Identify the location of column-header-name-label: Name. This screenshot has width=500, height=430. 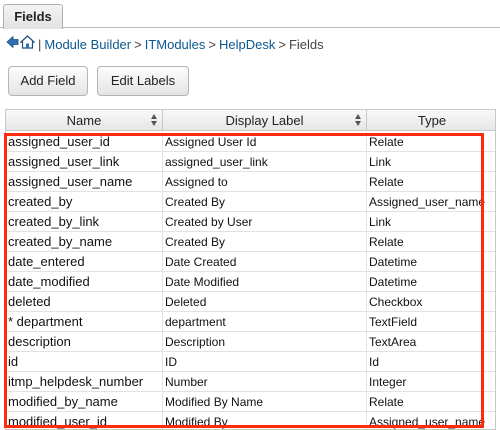
(84, 120).